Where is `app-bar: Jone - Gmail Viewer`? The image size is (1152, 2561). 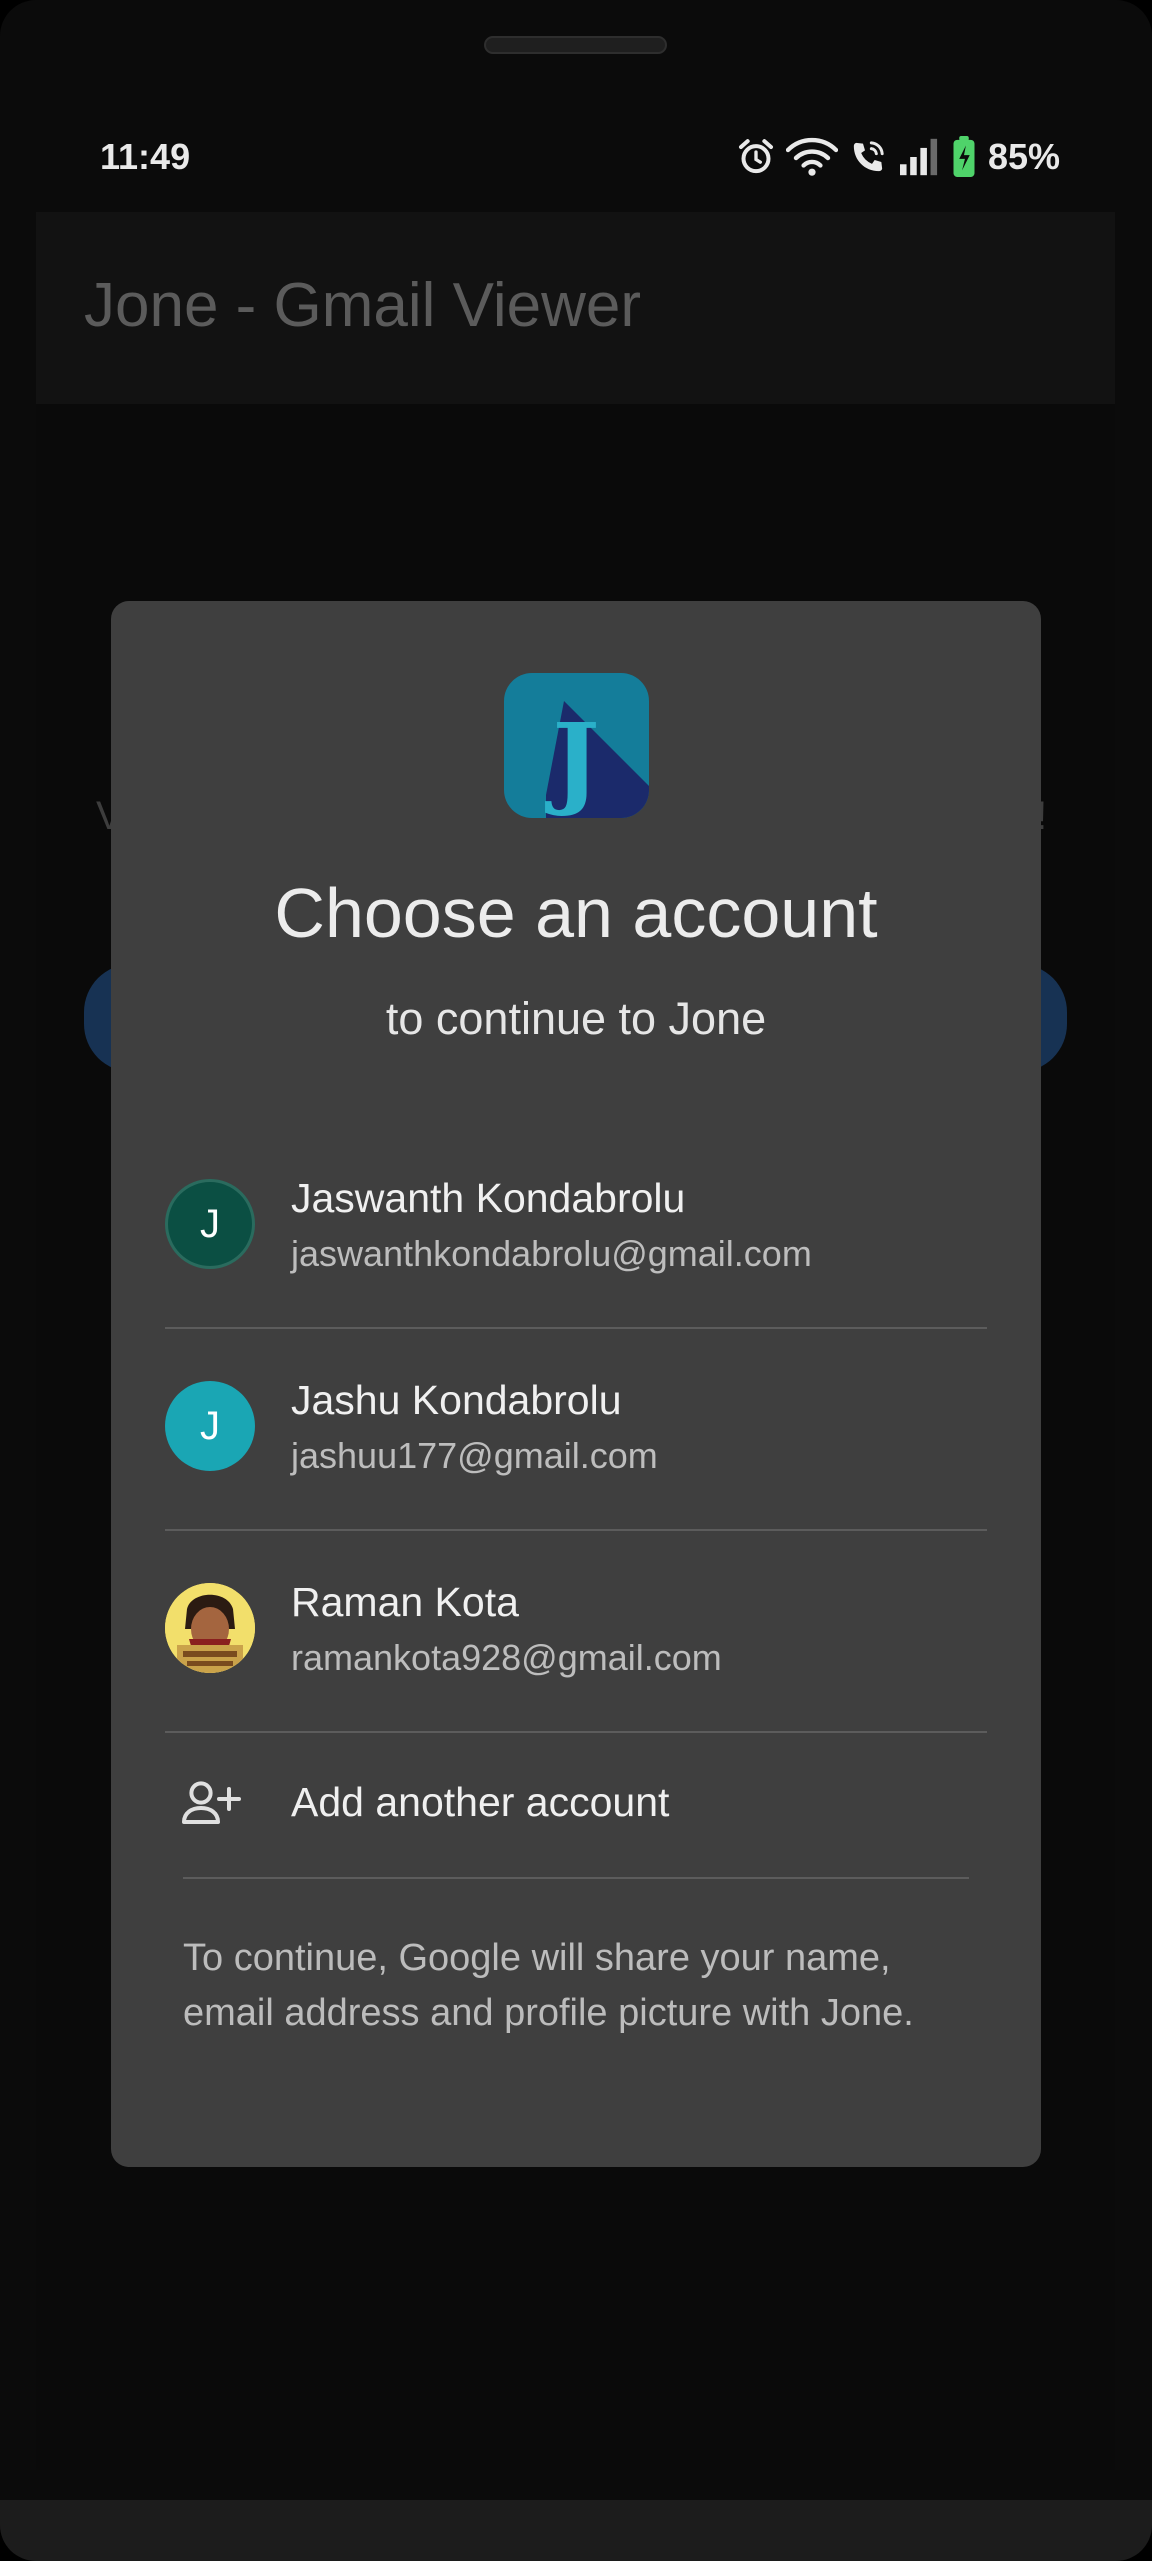
app-bar: Jone - Gmail Viewer is located at coordinates (575, 308).